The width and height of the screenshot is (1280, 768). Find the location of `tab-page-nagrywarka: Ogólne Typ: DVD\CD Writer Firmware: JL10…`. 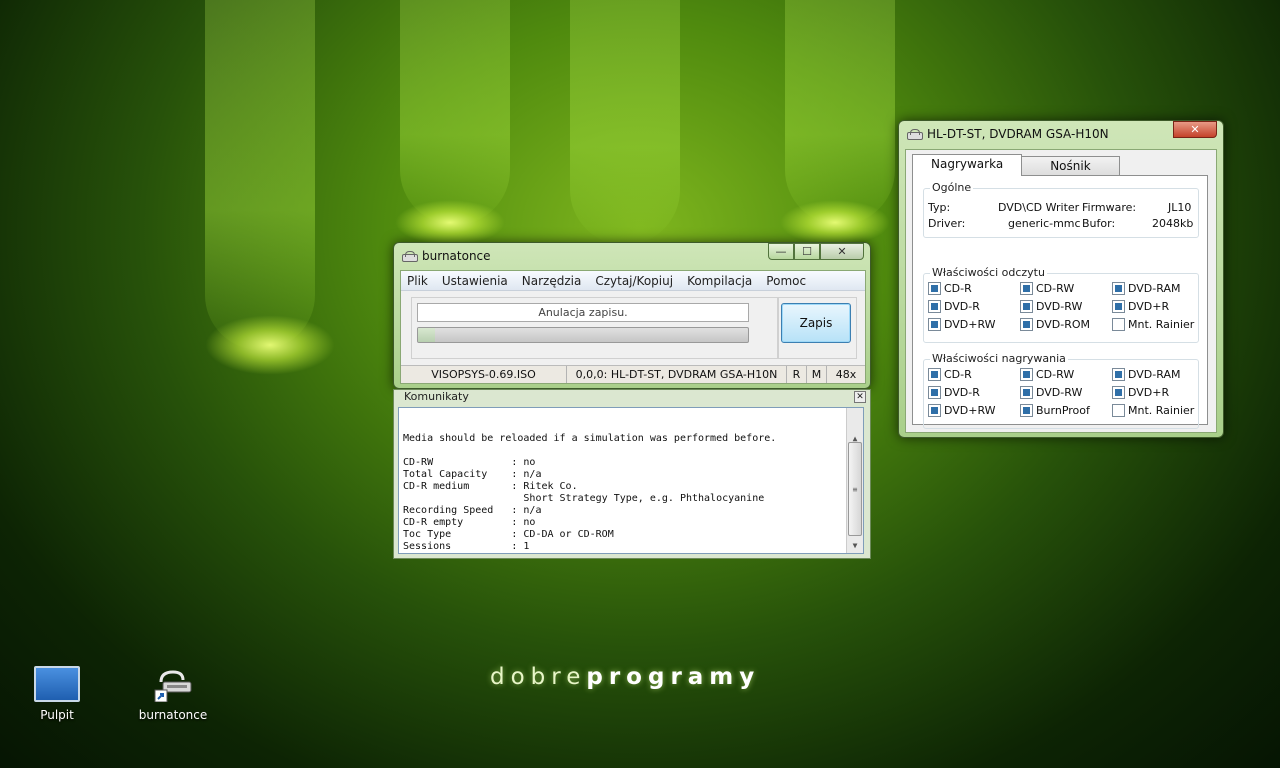

tab-page-nagrywarka: Ogólne Typ: DVD\CD Writer Firmware: JL10… is located at coordinates (1060, 302).